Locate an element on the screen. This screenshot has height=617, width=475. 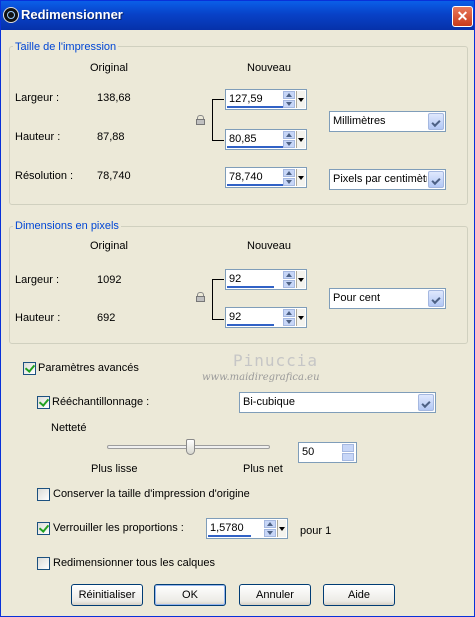
watermark-url: www.maidiregrafica.eu is located at coordinates (261, 377).